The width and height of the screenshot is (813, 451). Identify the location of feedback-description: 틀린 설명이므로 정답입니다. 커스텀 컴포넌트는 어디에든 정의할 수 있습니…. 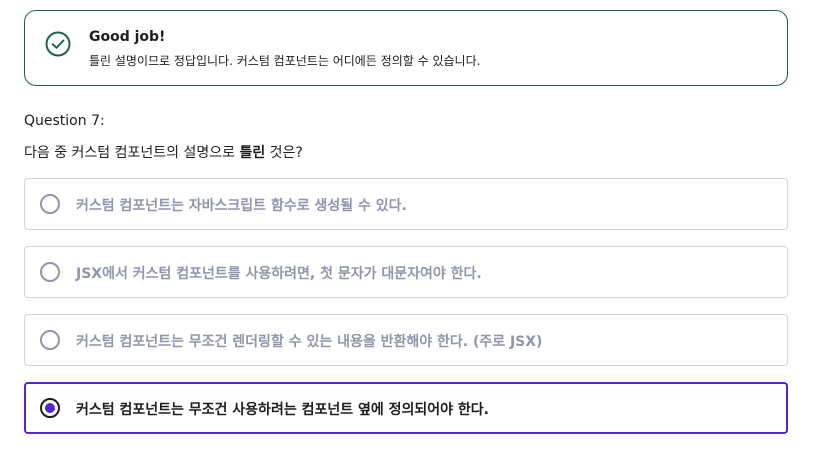
(285, 61).